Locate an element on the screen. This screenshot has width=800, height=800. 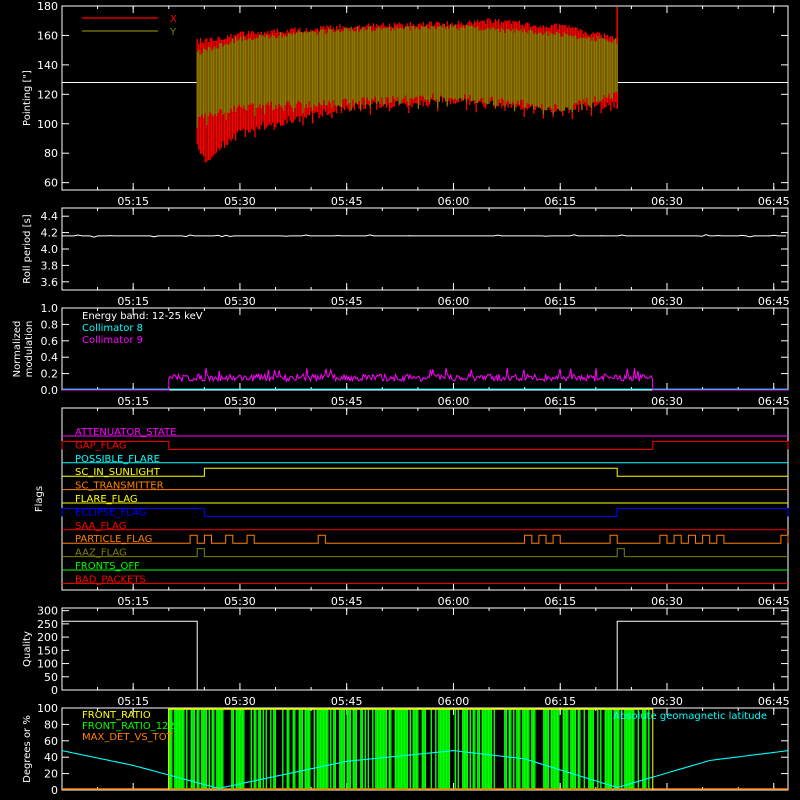
quality-trace is located at coordinates (425, 655).